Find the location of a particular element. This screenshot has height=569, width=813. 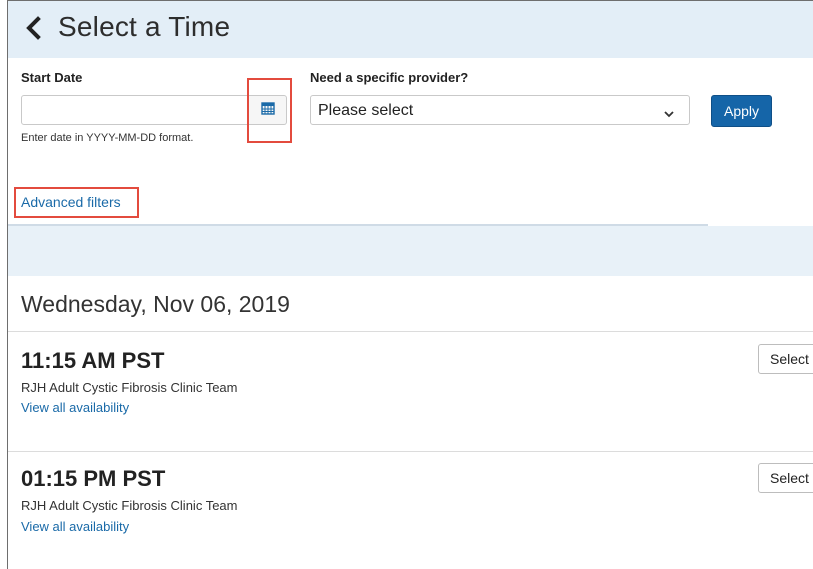

chevron-down-icon is located at coordinates (669, 112).